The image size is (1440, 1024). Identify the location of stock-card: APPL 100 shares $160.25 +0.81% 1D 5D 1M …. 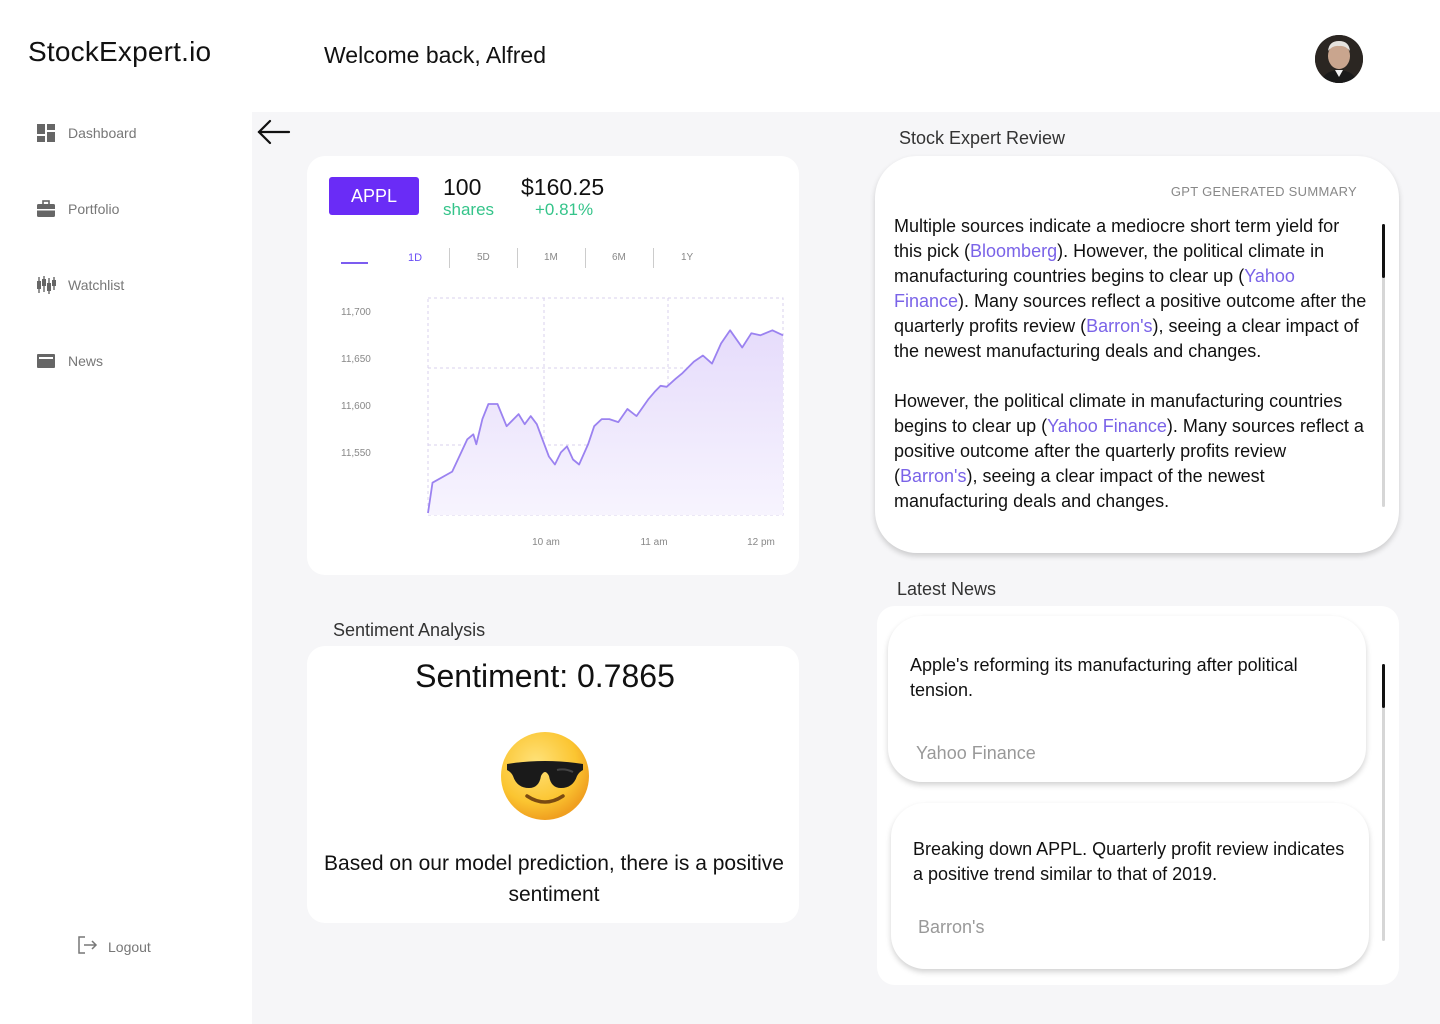
(553, 365).